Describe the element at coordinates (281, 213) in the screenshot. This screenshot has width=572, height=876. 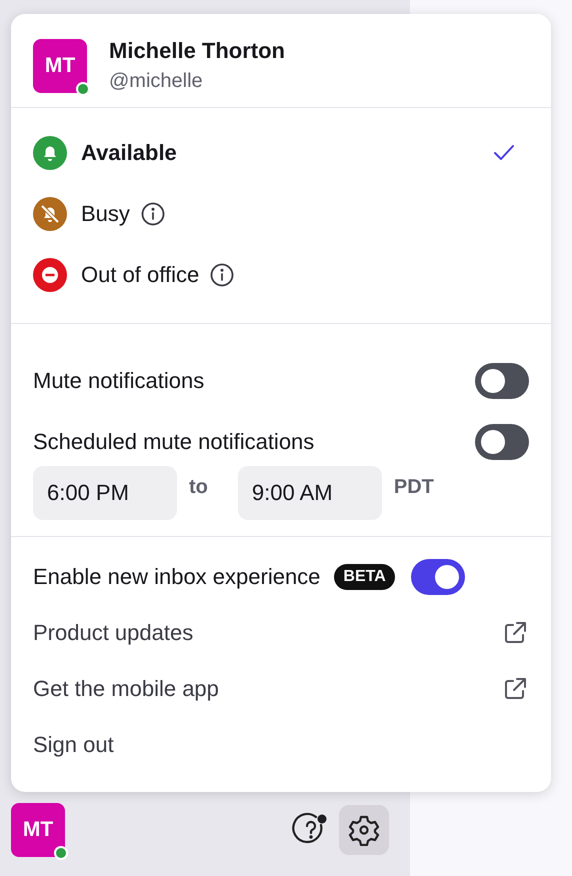
I see `status-option: Busy` at that location.